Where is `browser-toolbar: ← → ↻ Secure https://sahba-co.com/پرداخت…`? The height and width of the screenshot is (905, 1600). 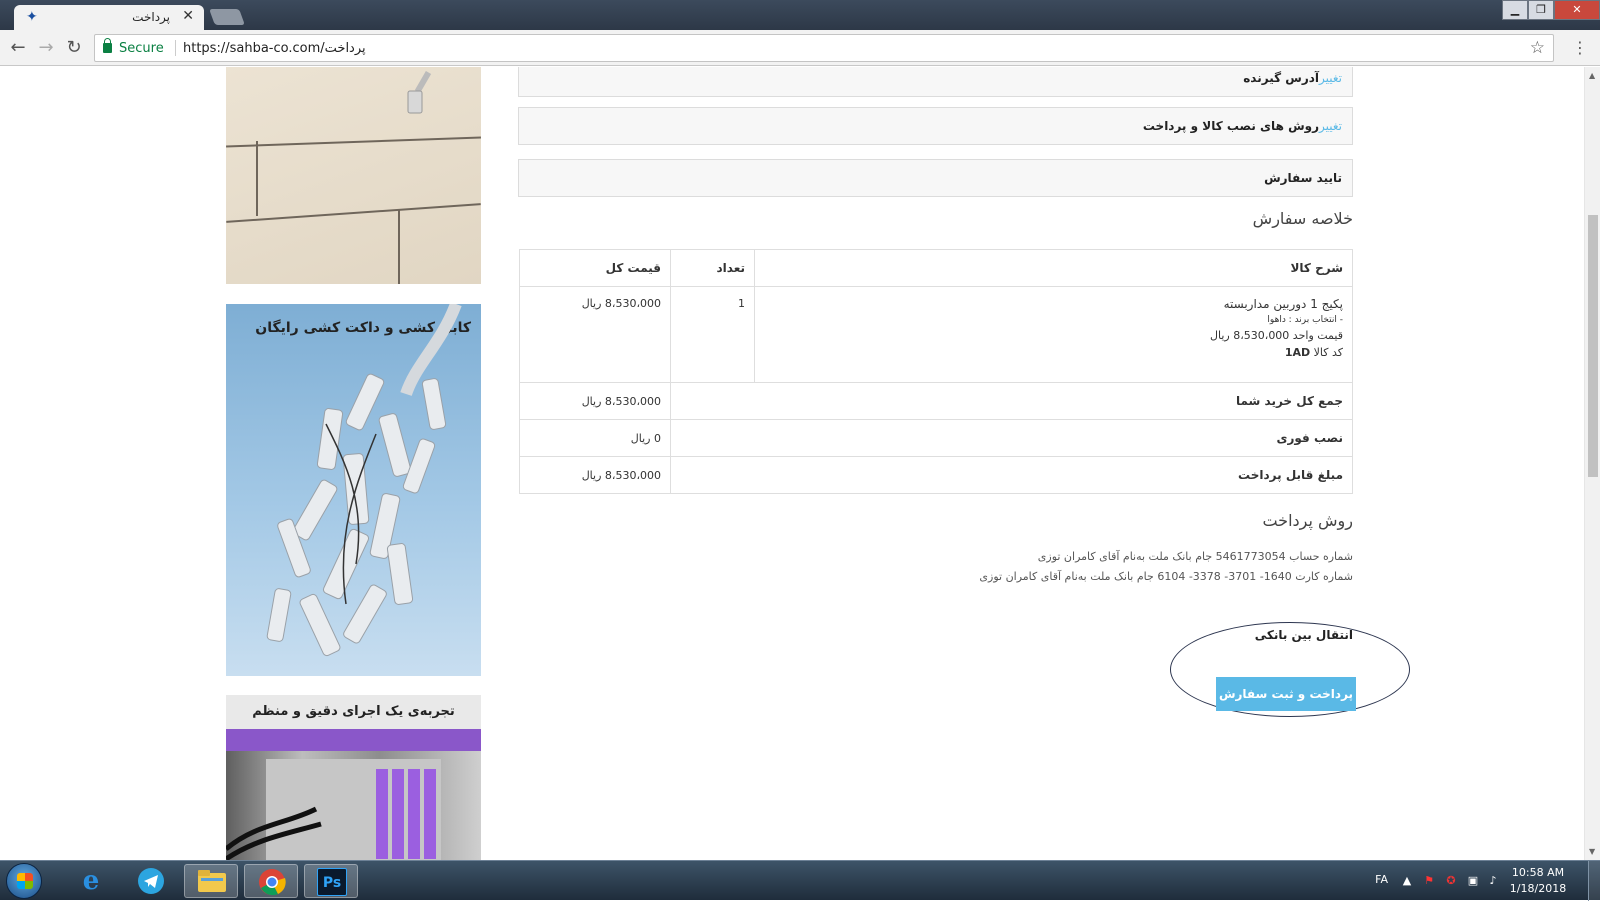 browser-toolbar: ← → ↻ Secure https://sahba-co.com/پرداخت… is located at coordinates (800, 48).